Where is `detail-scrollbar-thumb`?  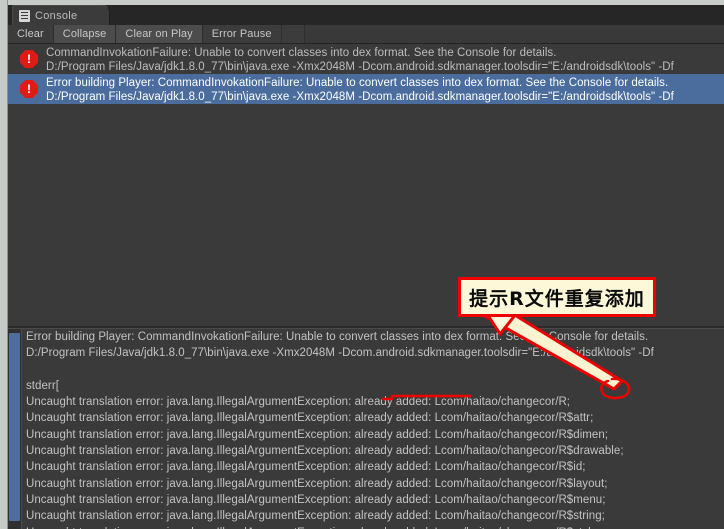
detail-scrollbar-thumb is located at coordinates (14, 427).